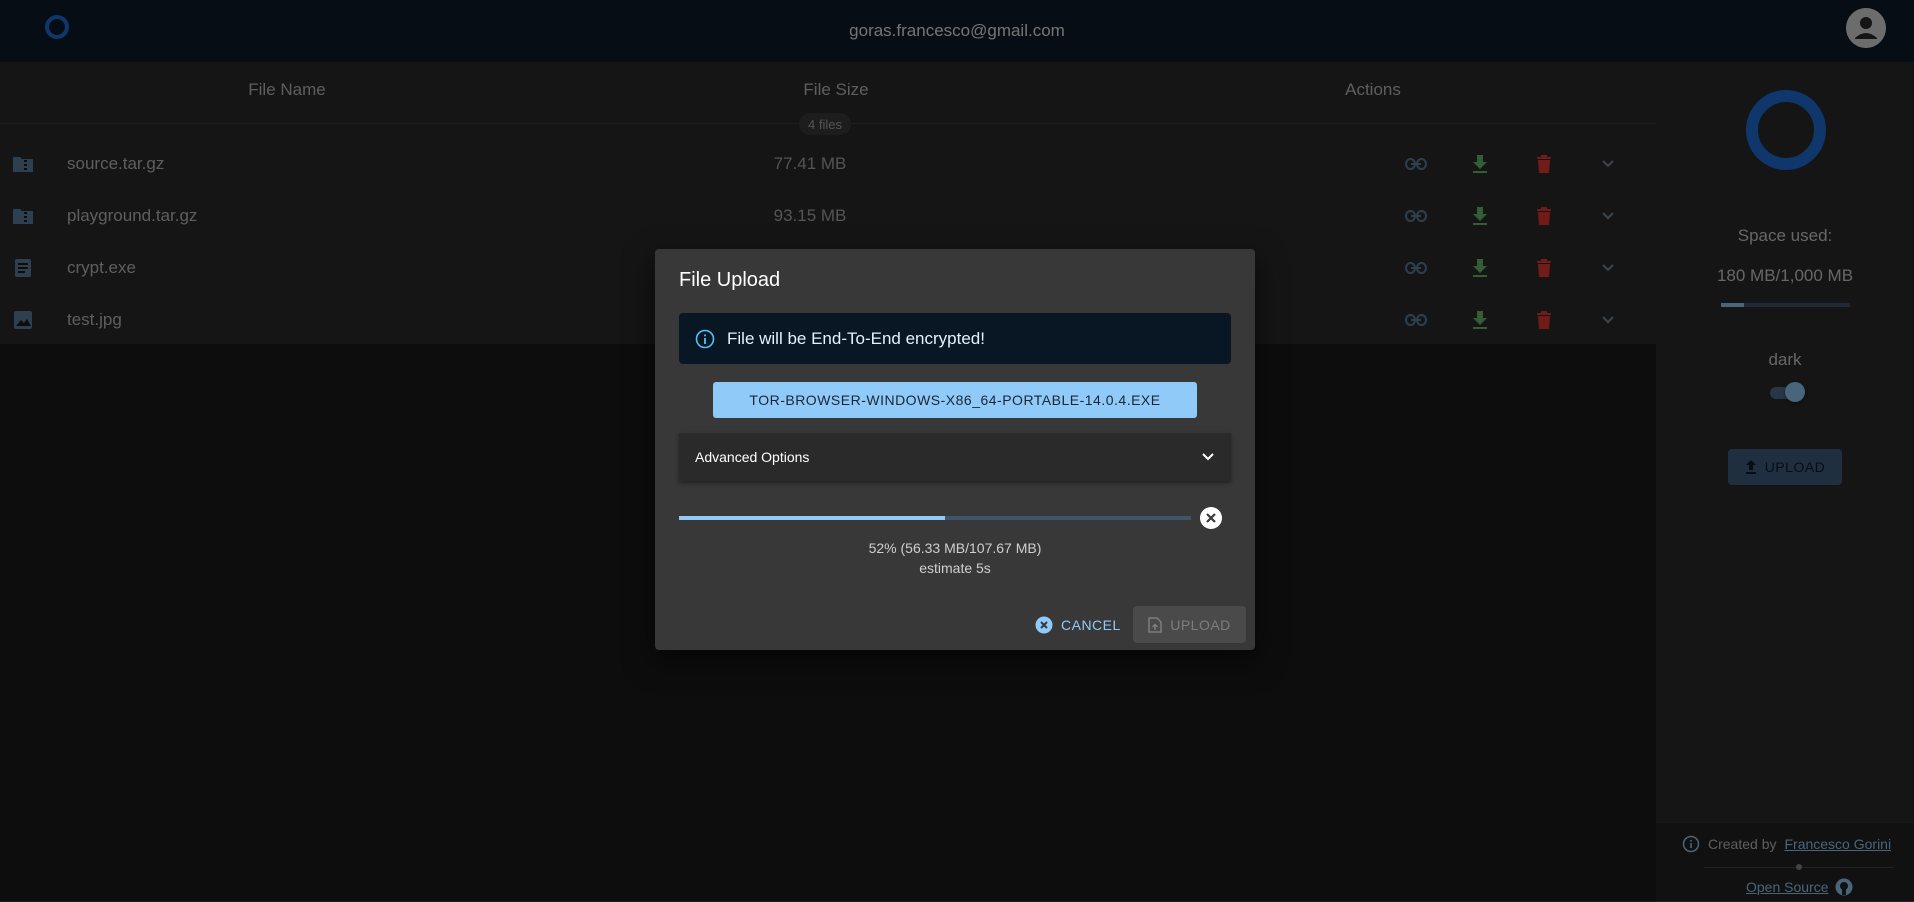  I want to click on info-icon, so click(705, 338).